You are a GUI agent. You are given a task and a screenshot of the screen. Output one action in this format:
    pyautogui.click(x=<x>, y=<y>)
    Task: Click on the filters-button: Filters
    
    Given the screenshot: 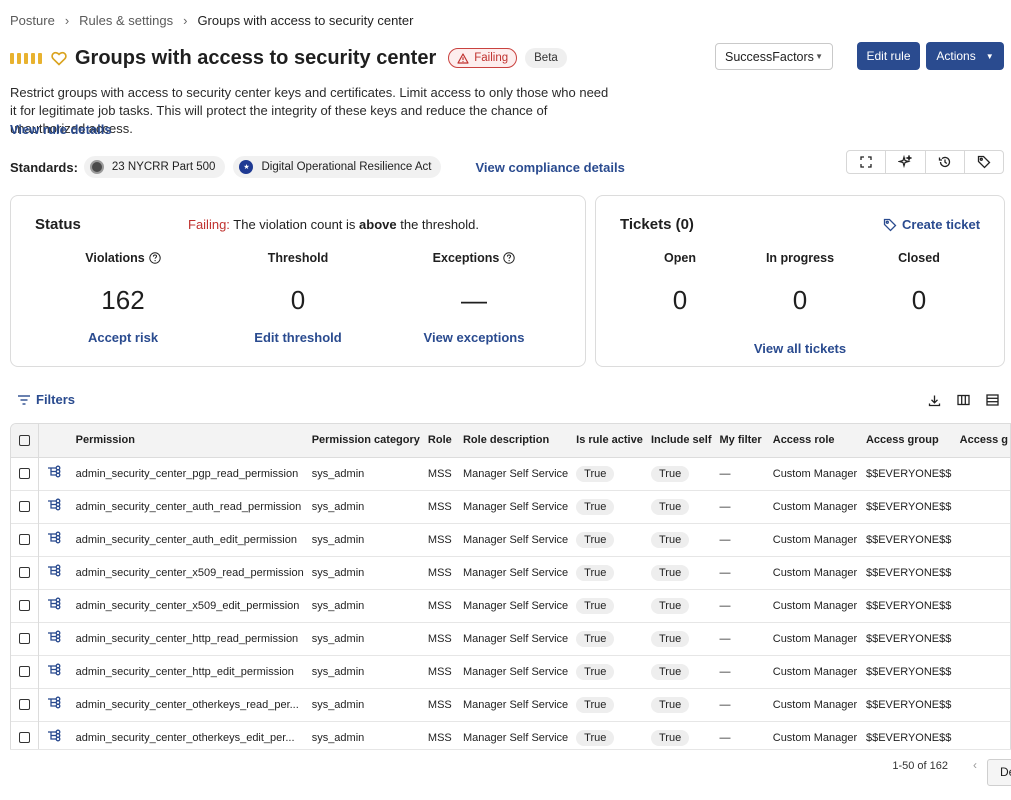 What is the action you would take?
    pyautogui.click(x=46, y=399)
    